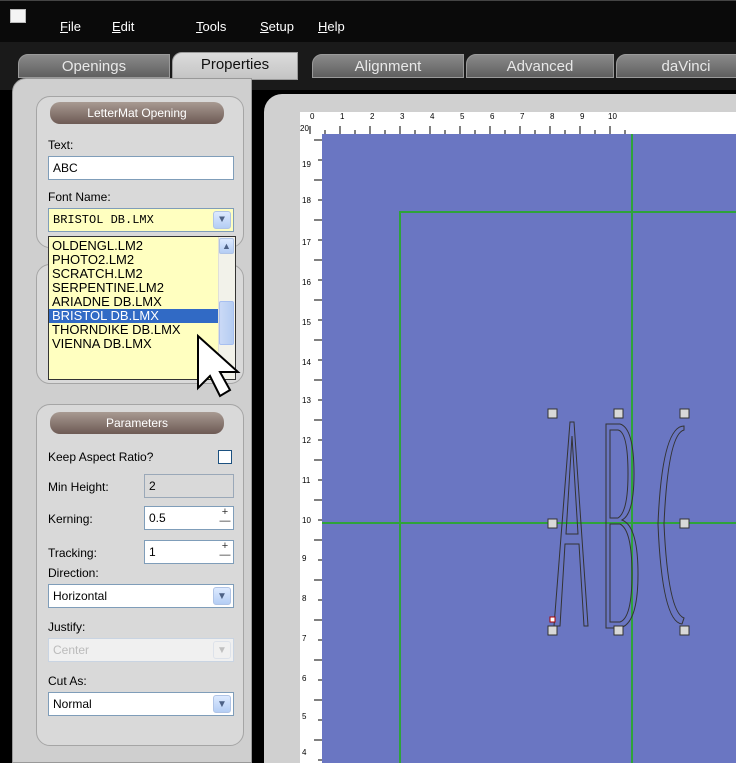  Describe the element at coordinates (137, 113) in the screenshot. I see `lettermat-title: LetterMat Opening` at that location.